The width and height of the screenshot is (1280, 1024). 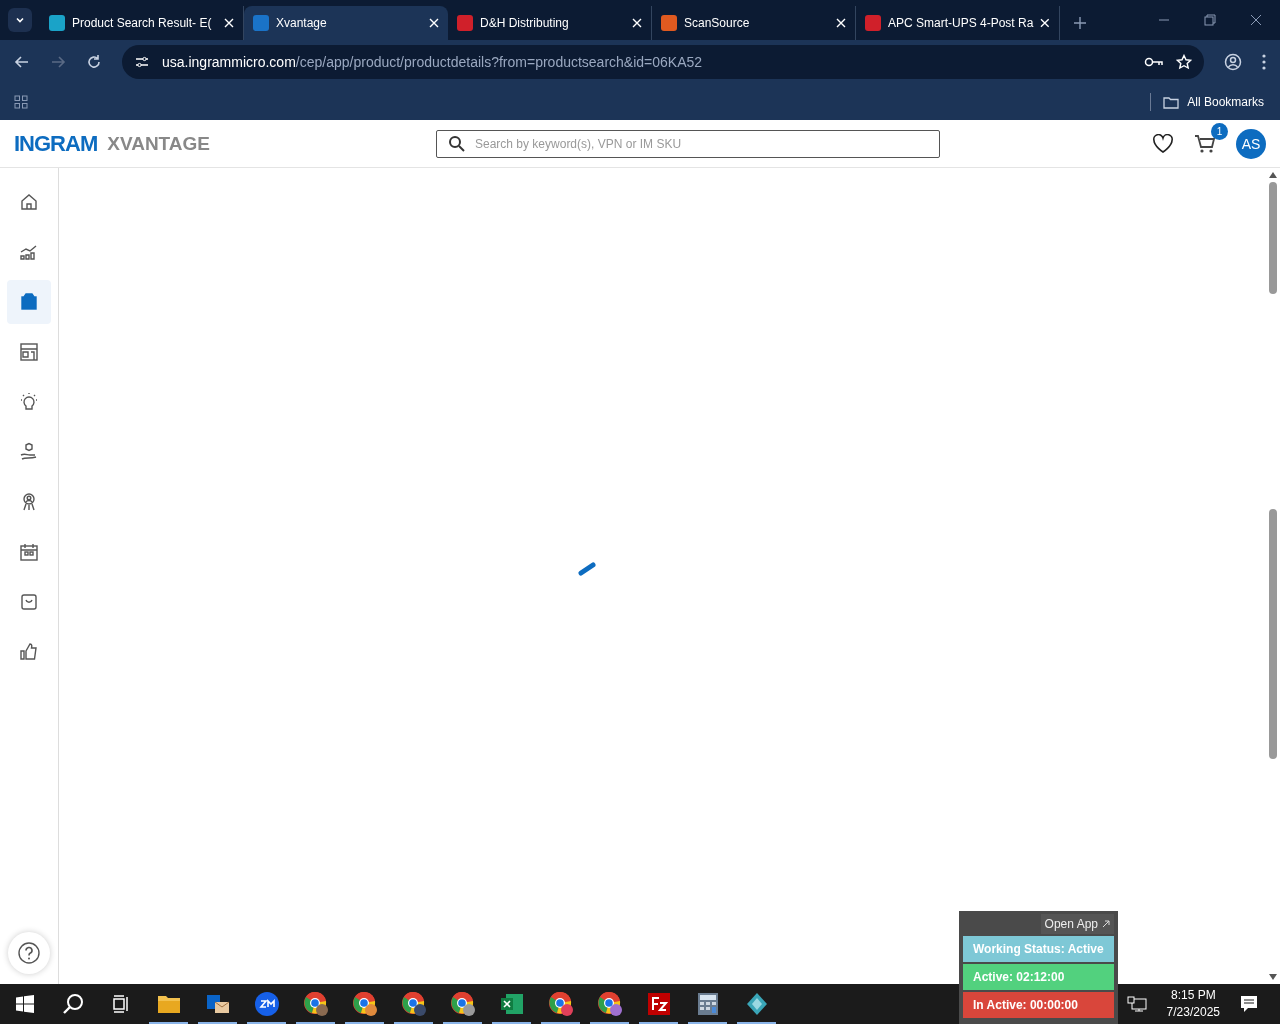 I want to click on status-bar: In Active: 00:00:00, so click(x=1038, y=1005).